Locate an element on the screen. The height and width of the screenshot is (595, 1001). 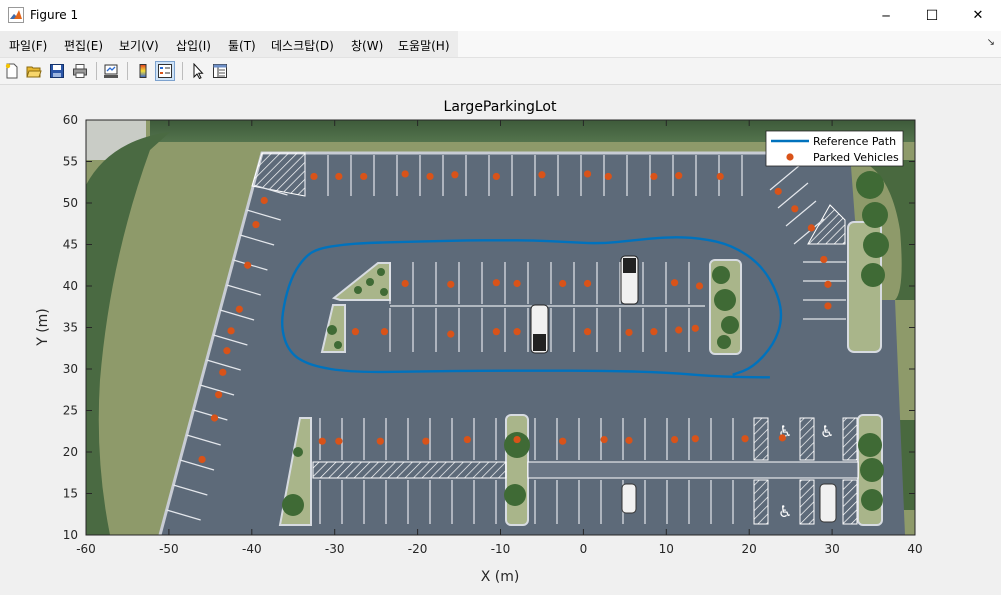
property-inspector-icon is located at coordinates (220, 71).